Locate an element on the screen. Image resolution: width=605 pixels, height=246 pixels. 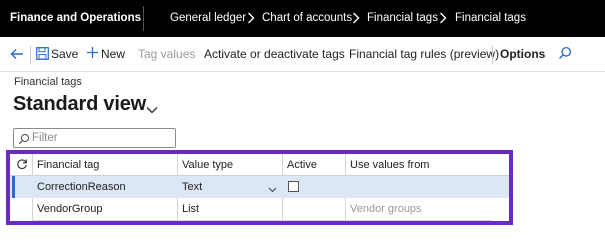
selected-row-marker is located at coordinates (13, 187).